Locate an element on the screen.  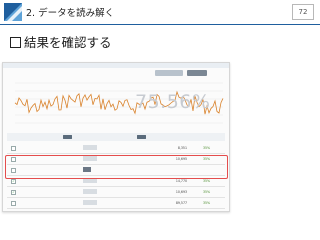
highlight-box is located at coordinates (116, 167).